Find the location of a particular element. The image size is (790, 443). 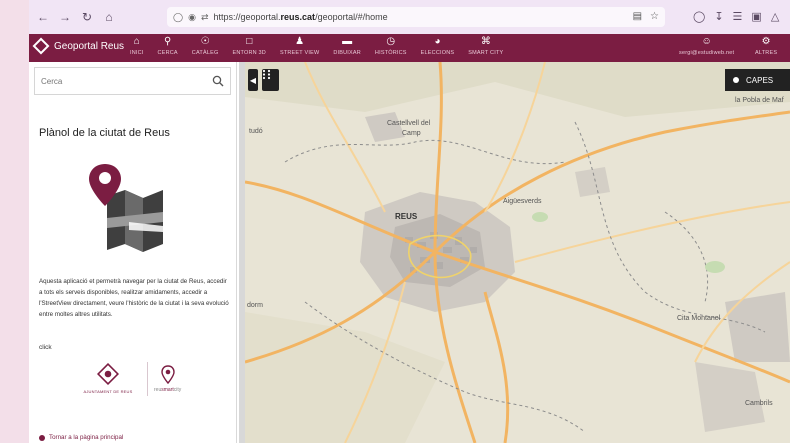

search-icon is located at coordinates (218, 81).